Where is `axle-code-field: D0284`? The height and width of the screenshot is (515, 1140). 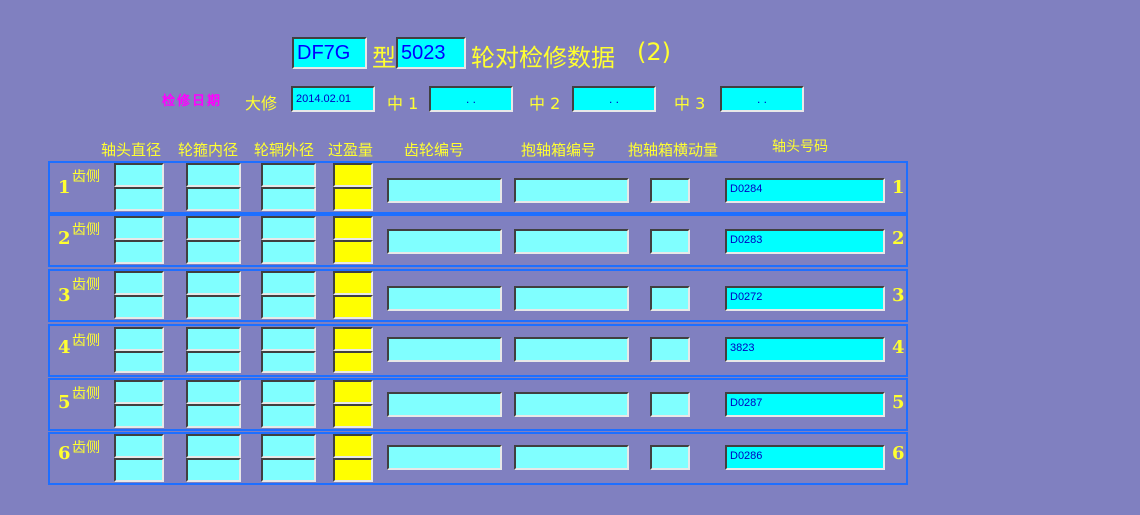
axle-code-field: D0284 is located at coordinates (805, 190).